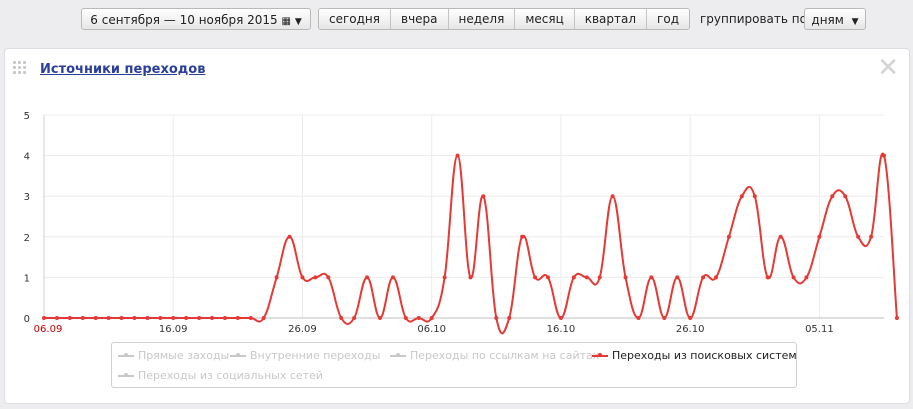 This screenshot has width=913, height=409. What do you see at coordinates (561, 329) in the screenshot?
I see `x-tick-label: 16.10` at bounding box center [561, 329].